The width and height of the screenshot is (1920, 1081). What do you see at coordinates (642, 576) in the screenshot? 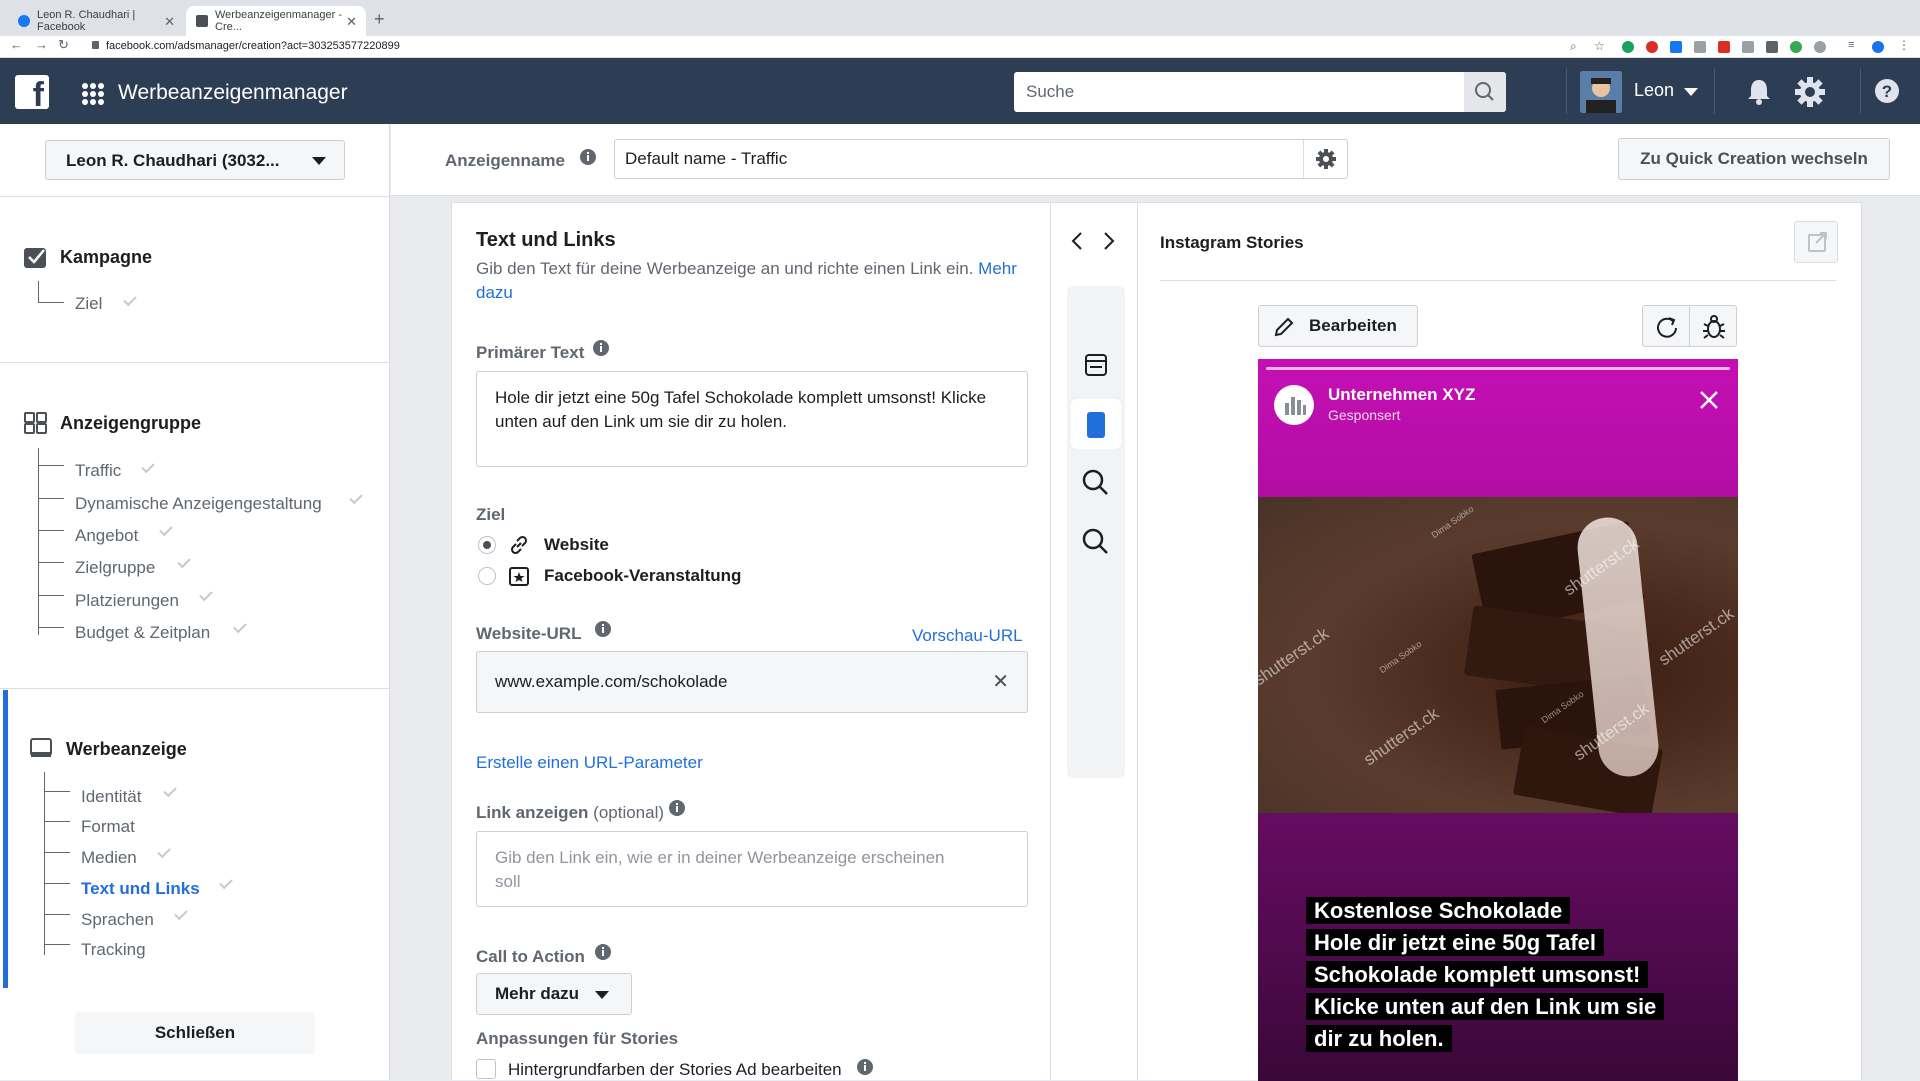
I see `goal-event-label: Facebook-Veranstaltung` at bounding box center [642, 576].